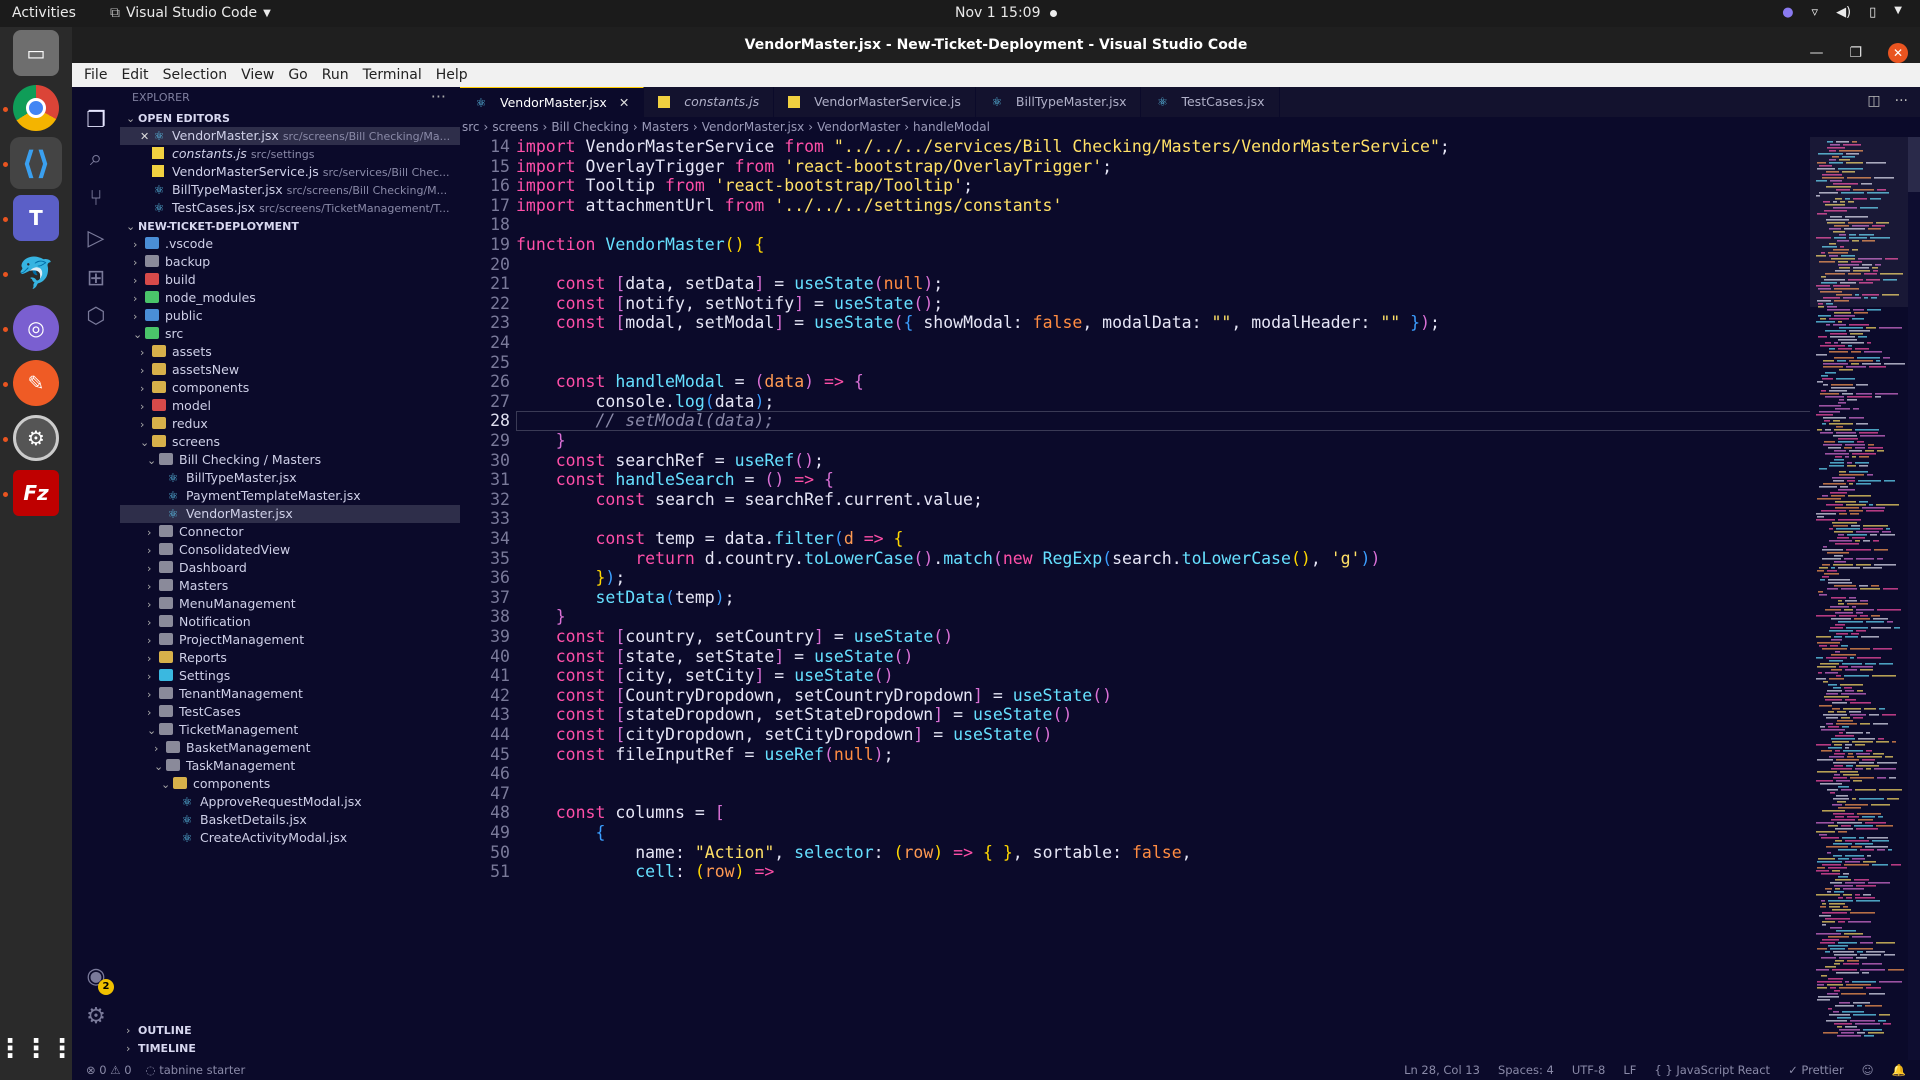 The image size is (1920, 1080). Describe the element at coordinates (1898, 12) in the screenshot. I see `chevron-down-icon: ▼` at that location.